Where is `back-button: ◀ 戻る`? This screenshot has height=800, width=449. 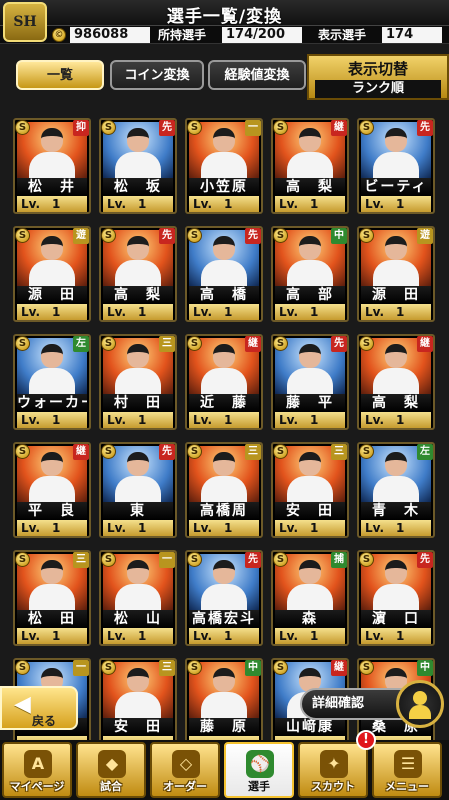
back-button: ◀ 戻る is located at coordinates (39, 708).